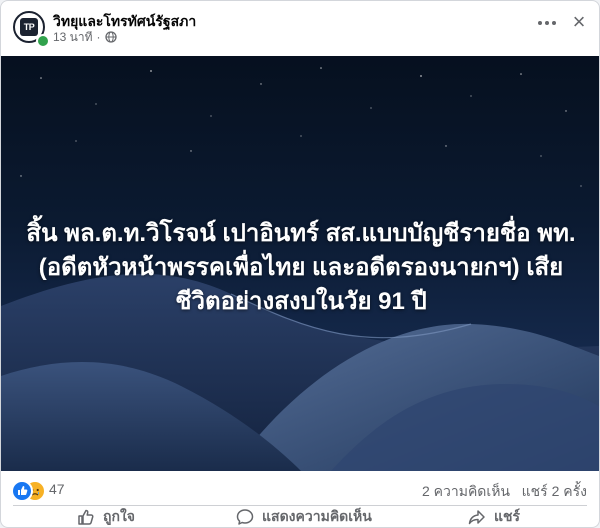 The image size is (600, 528). What do you see at coordinates (119, 516) in the screenshot?
I see `like-button-label: ถูกใจ` at bounding box center [119, 516].